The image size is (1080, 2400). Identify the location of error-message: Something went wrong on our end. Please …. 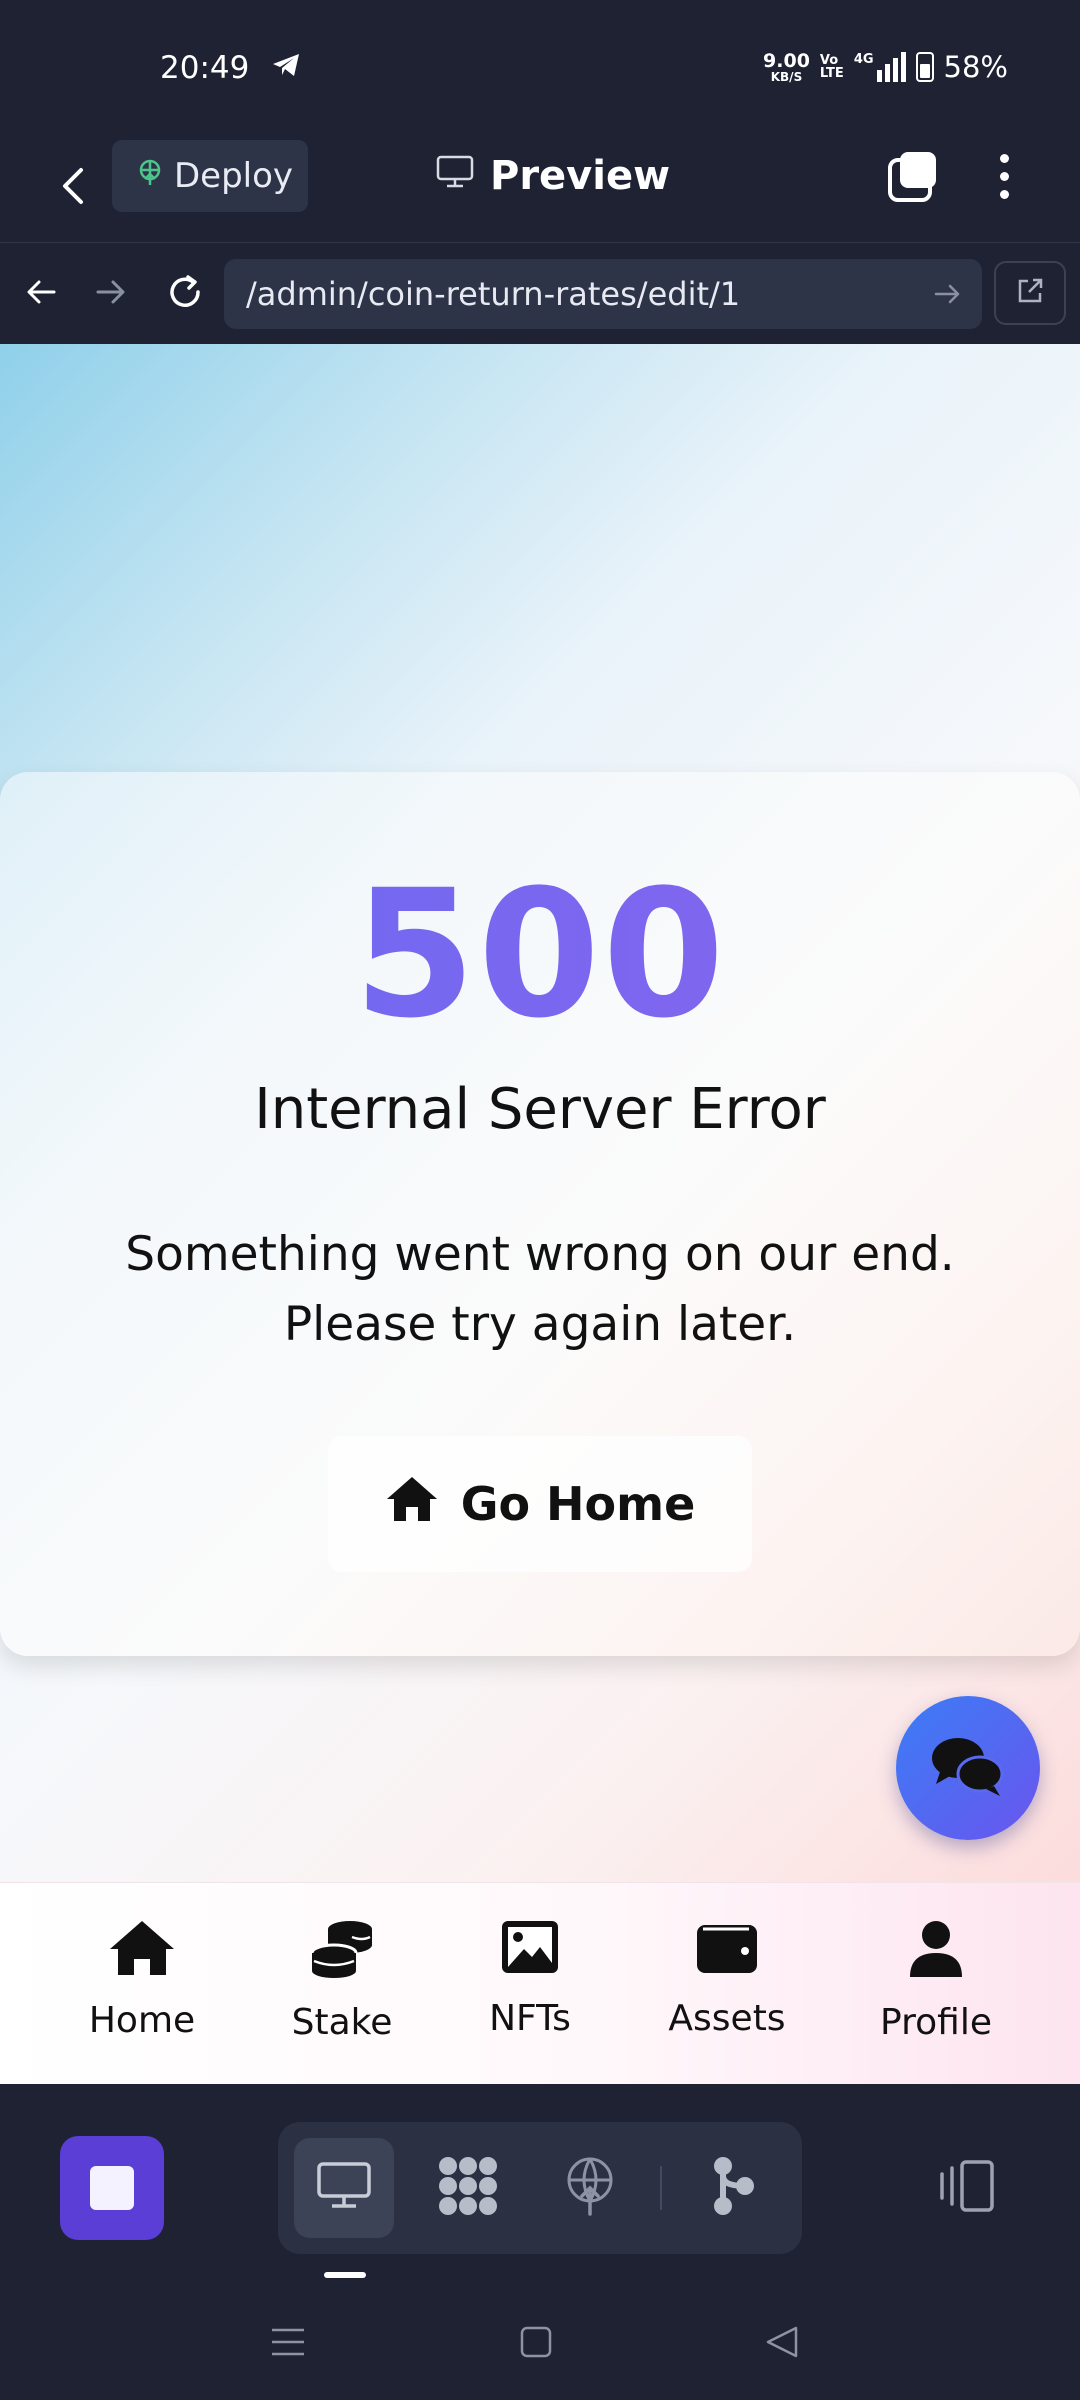
(540, 1289).